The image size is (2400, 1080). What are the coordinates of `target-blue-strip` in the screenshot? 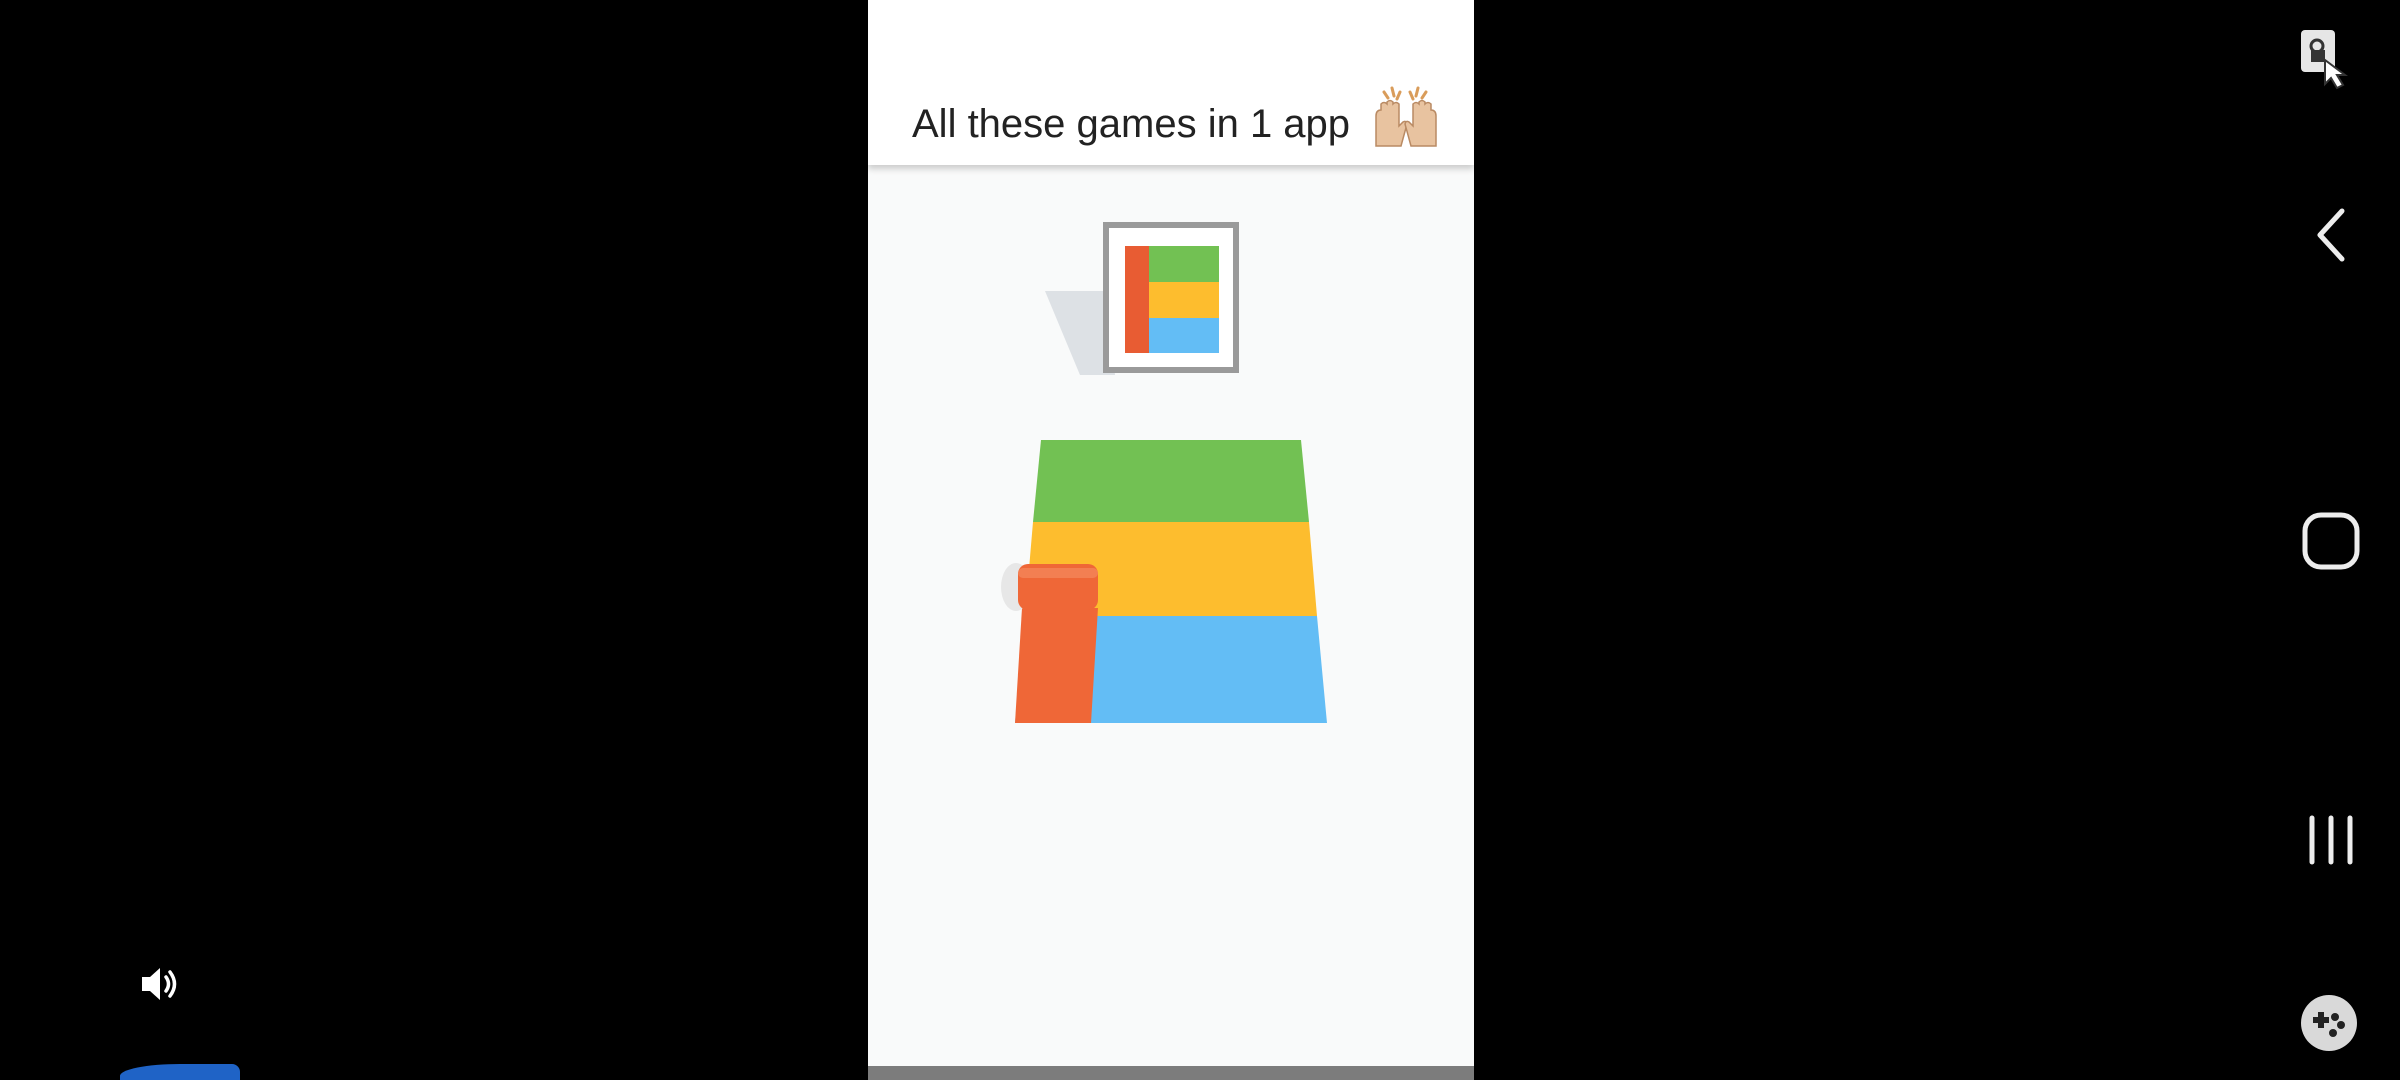 It's located at (1184, 335).